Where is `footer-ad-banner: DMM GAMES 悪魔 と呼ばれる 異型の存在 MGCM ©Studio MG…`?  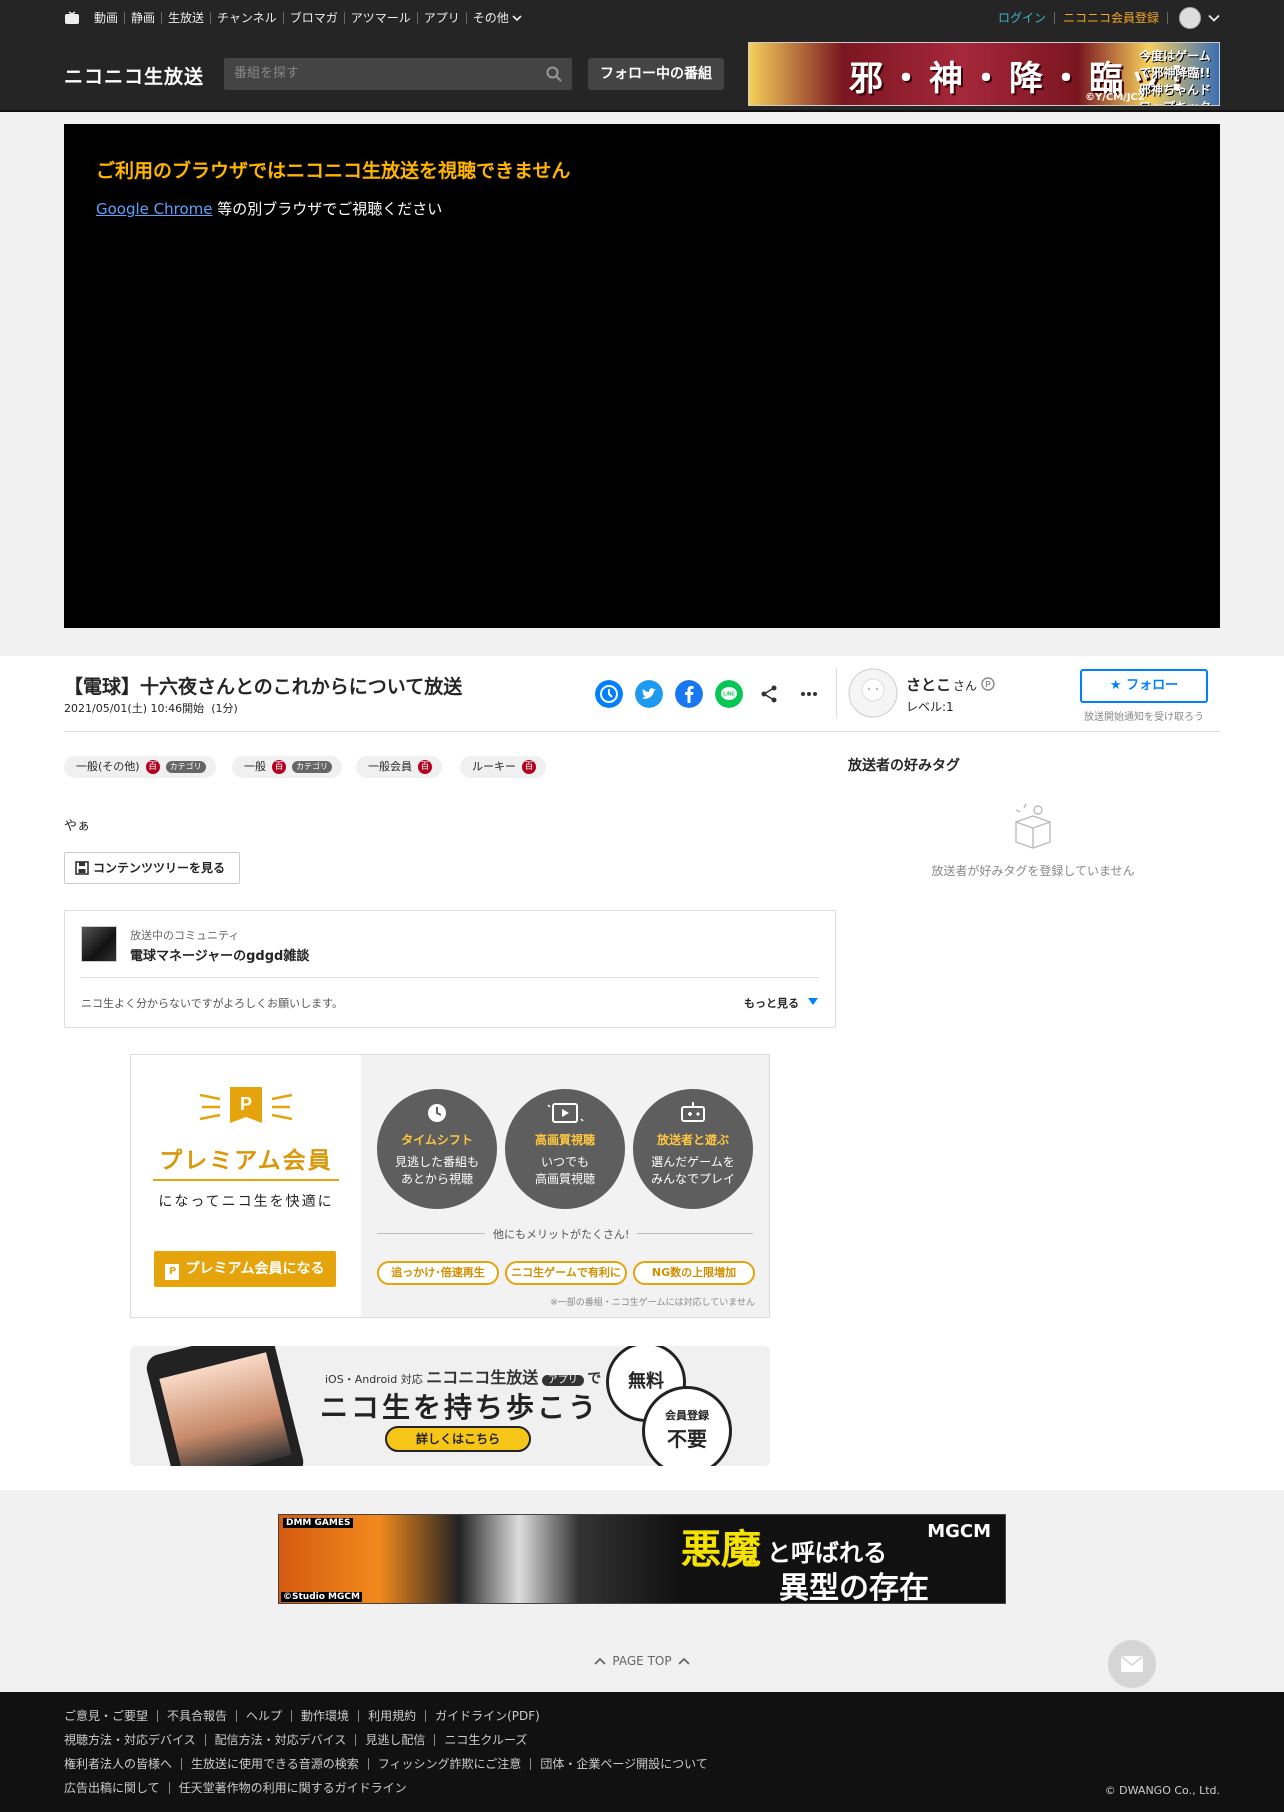 footer-ad-banner: DMM GAMES 悪魔 と呼ばれる 異型の存在 MGCM ©Studio MG… is located at coordinates (642, 1559).